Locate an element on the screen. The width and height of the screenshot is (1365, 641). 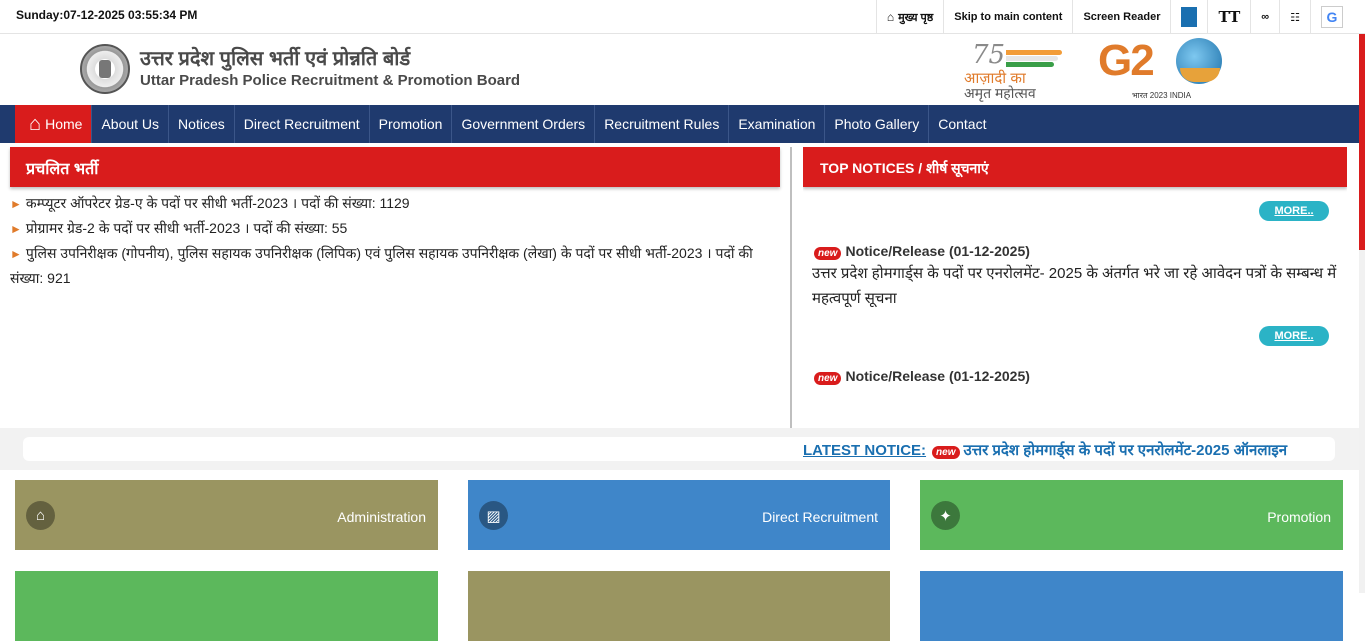
text-size-button: TT is located at coordinates (1228, 17).